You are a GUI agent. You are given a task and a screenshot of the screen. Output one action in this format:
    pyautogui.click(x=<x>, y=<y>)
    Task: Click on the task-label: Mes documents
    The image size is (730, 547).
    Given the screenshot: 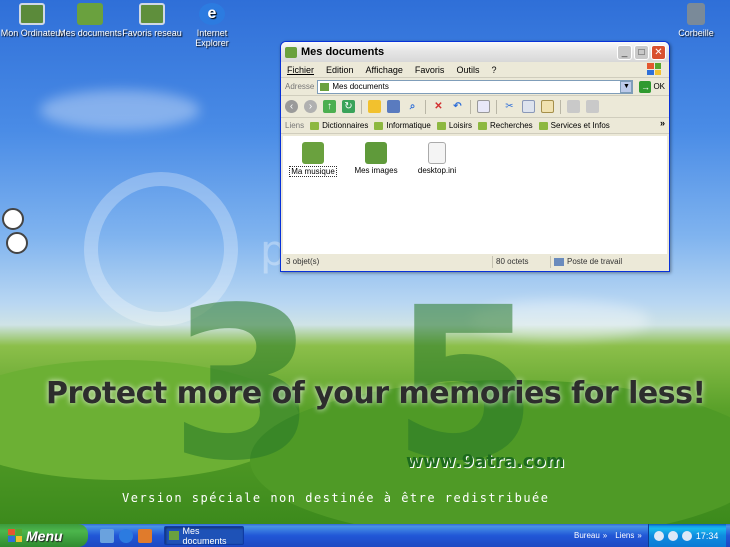 What is the action you would take?
    pyautogui.click(x=204, y=535)
    